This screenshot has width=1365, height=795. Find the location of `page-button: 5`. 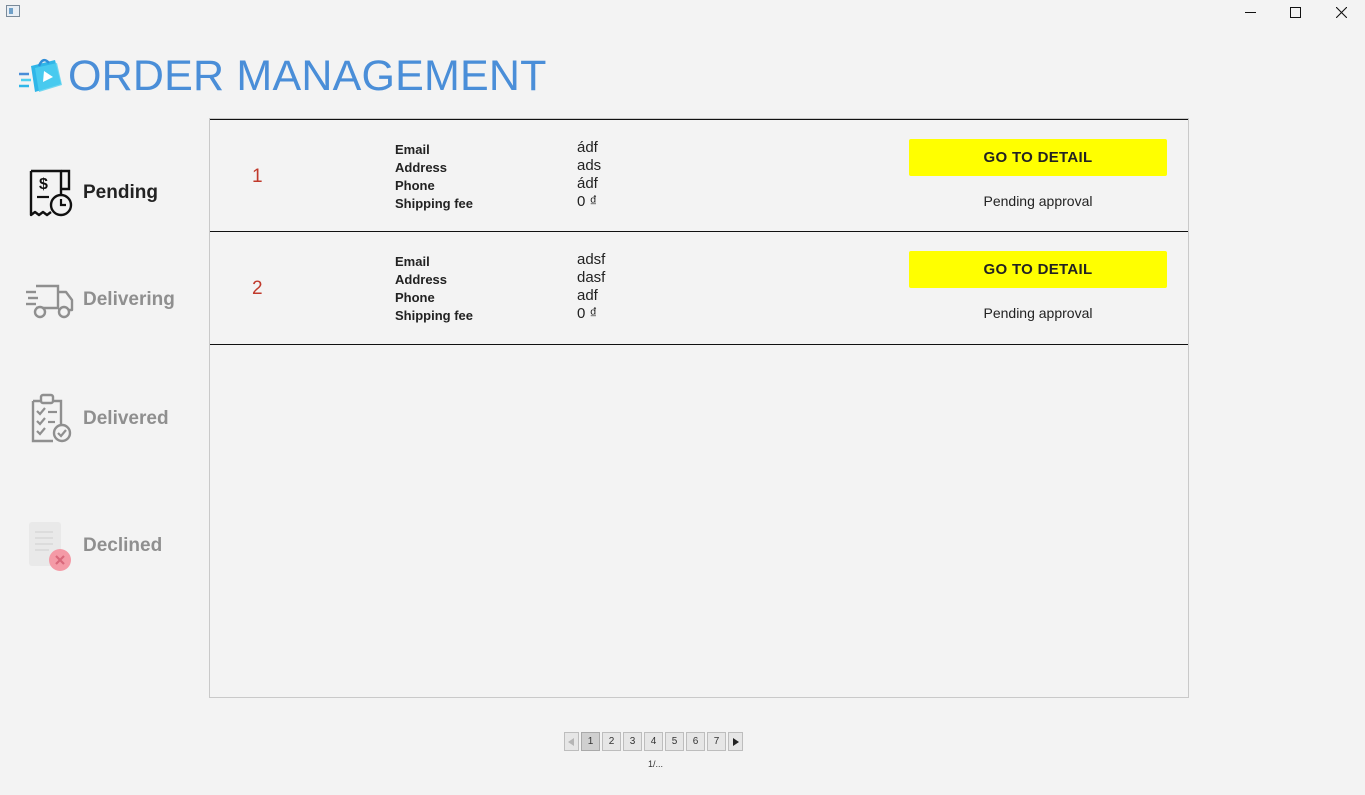

page-button: 5 is located at coordinates (674, 741).